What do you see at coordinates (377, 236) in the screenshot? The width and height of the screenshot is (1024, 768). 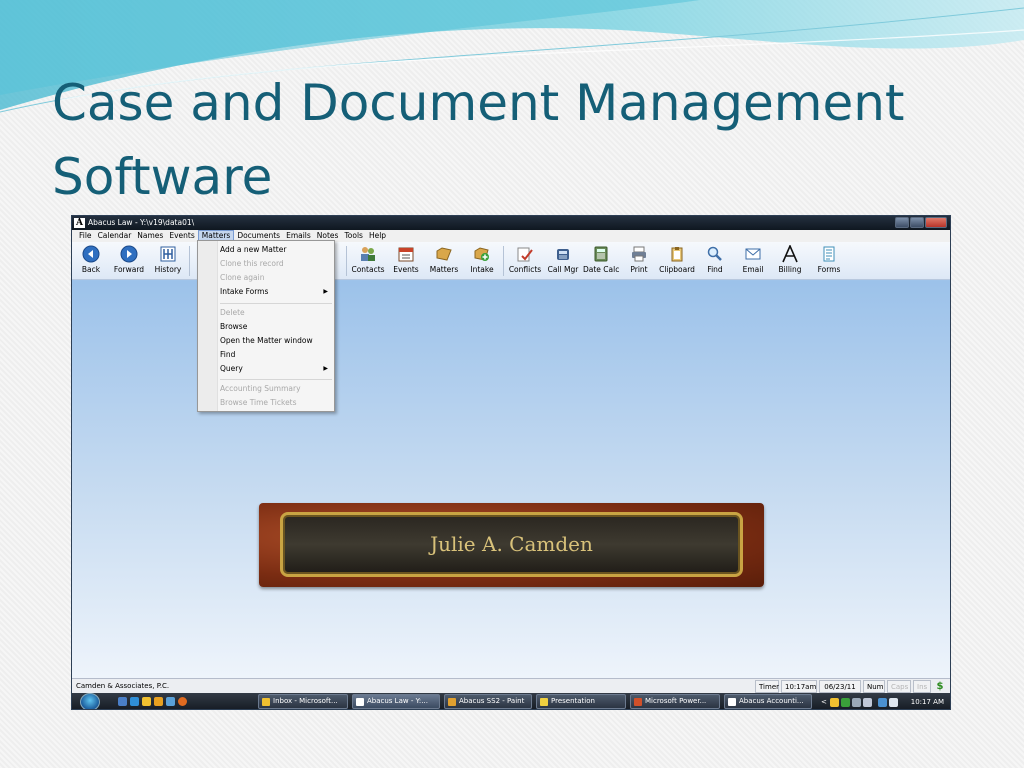 I see `menu-help: Help` at bounding box center [377, 236].